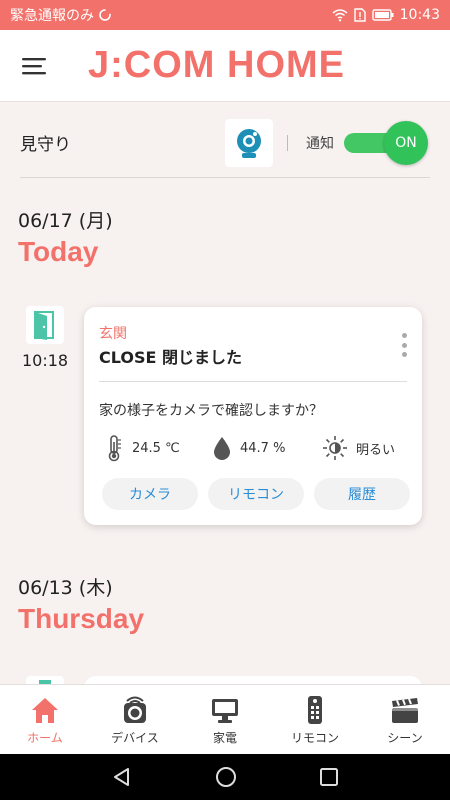 The width and height of the screenshot is (450, 800). What do you see at coordinates (225, 710) in the screenshot?
I see `monitor-icon` at bounding box center [225, 710].